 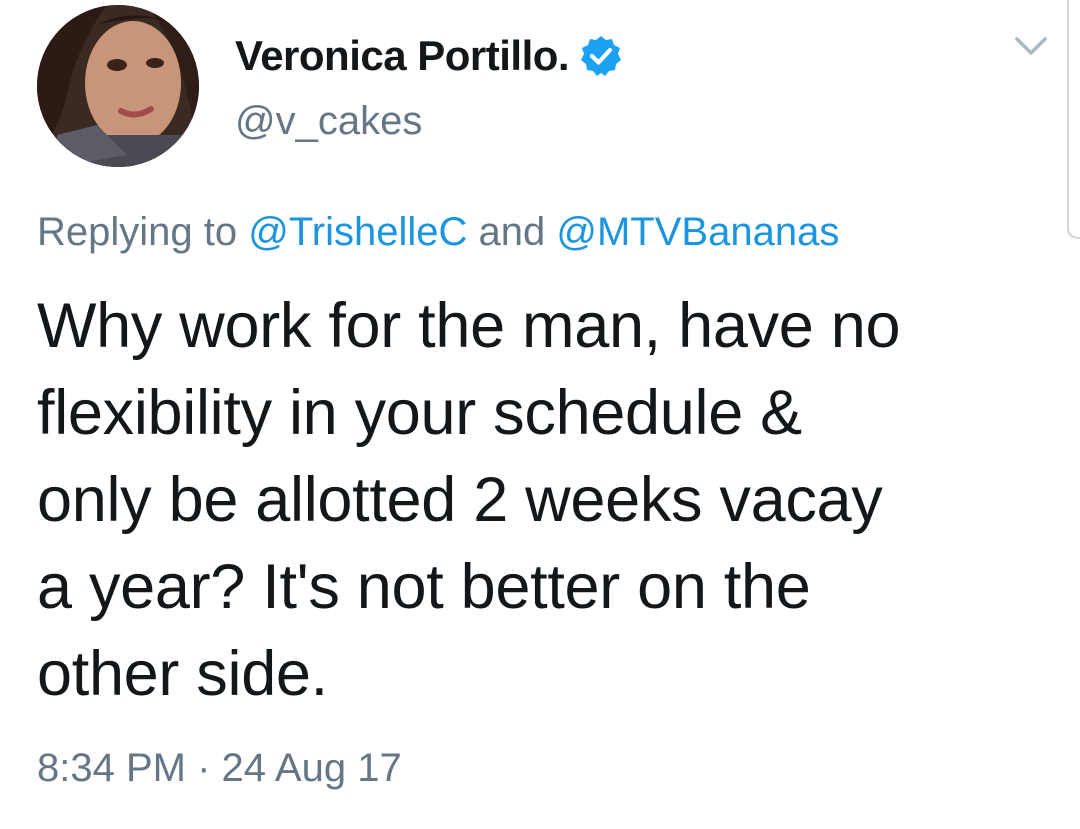 I want to click on mention-mtvbananas: @MTVBananas, so click(x=697, y=232).